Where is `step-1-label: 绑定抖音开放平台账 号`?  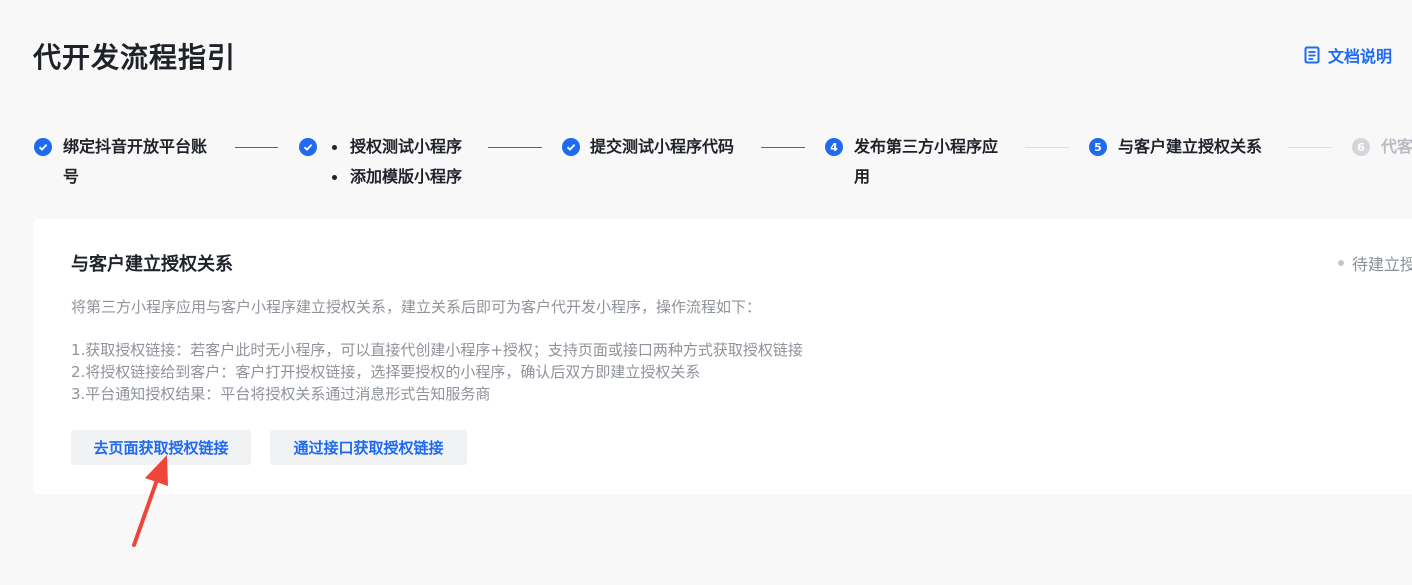
step-1-label: 绑定抖音开放平台账 号 is located at coordinates (135, 162).